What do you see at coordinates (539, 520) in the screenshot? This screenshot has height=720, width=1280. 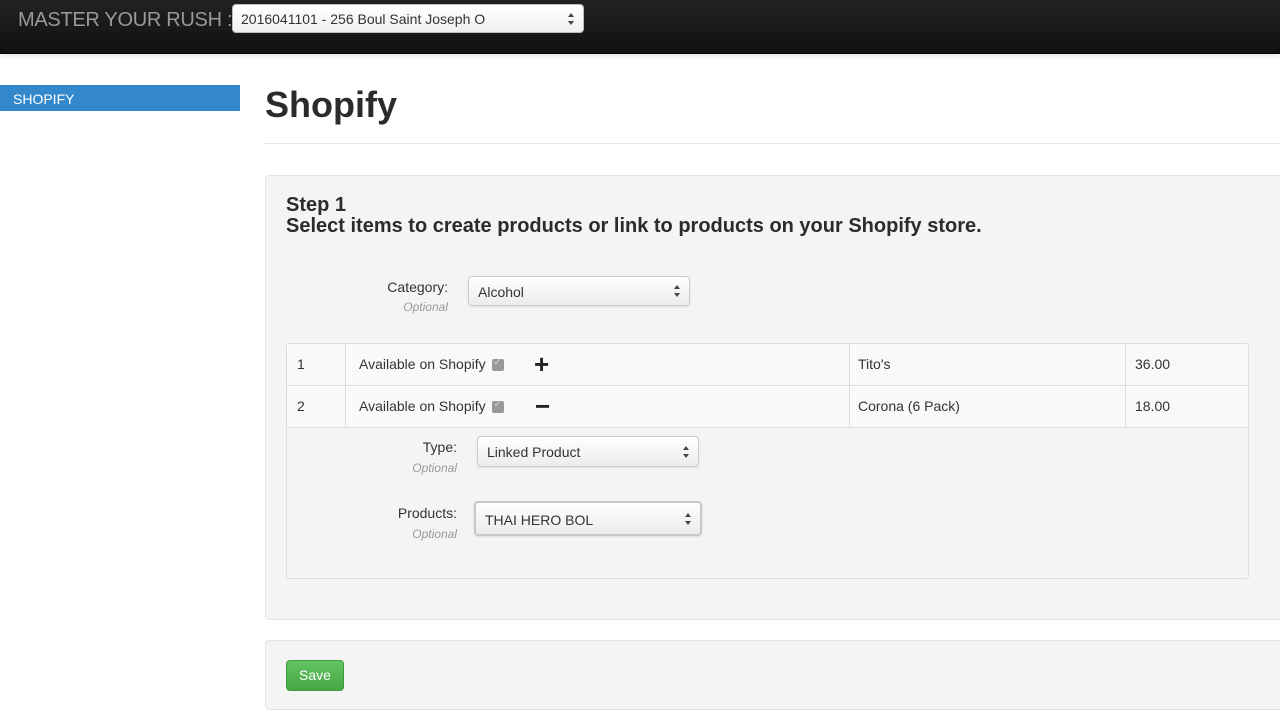 I see `products-select-value: THAI HERO BOL` at bounding box center [539, 520].